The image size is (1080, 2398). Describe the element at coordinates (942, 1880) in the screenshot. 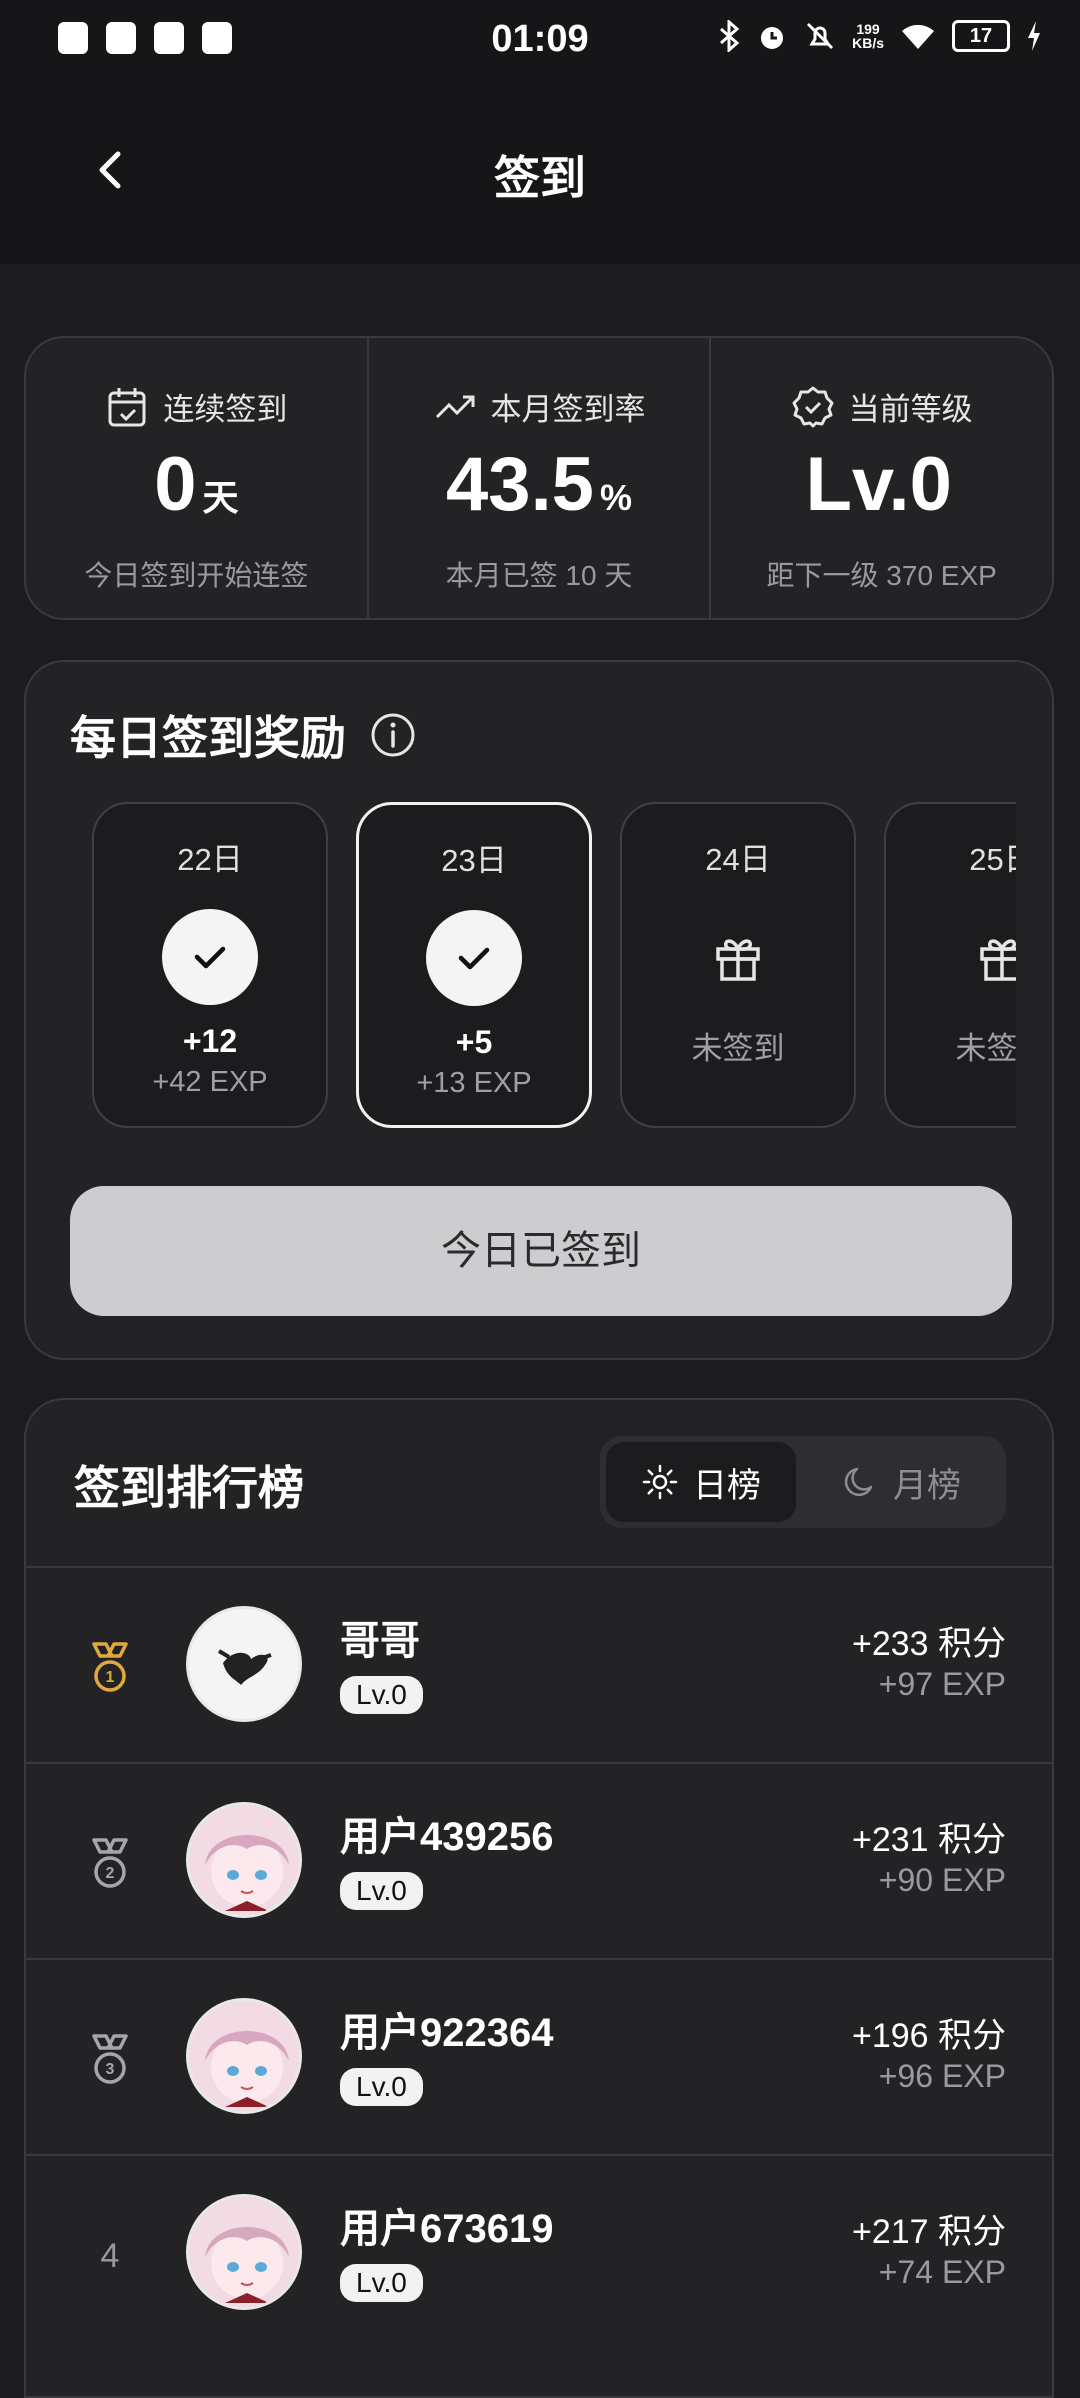

I see `user-exp: +90 EXP` at that location.